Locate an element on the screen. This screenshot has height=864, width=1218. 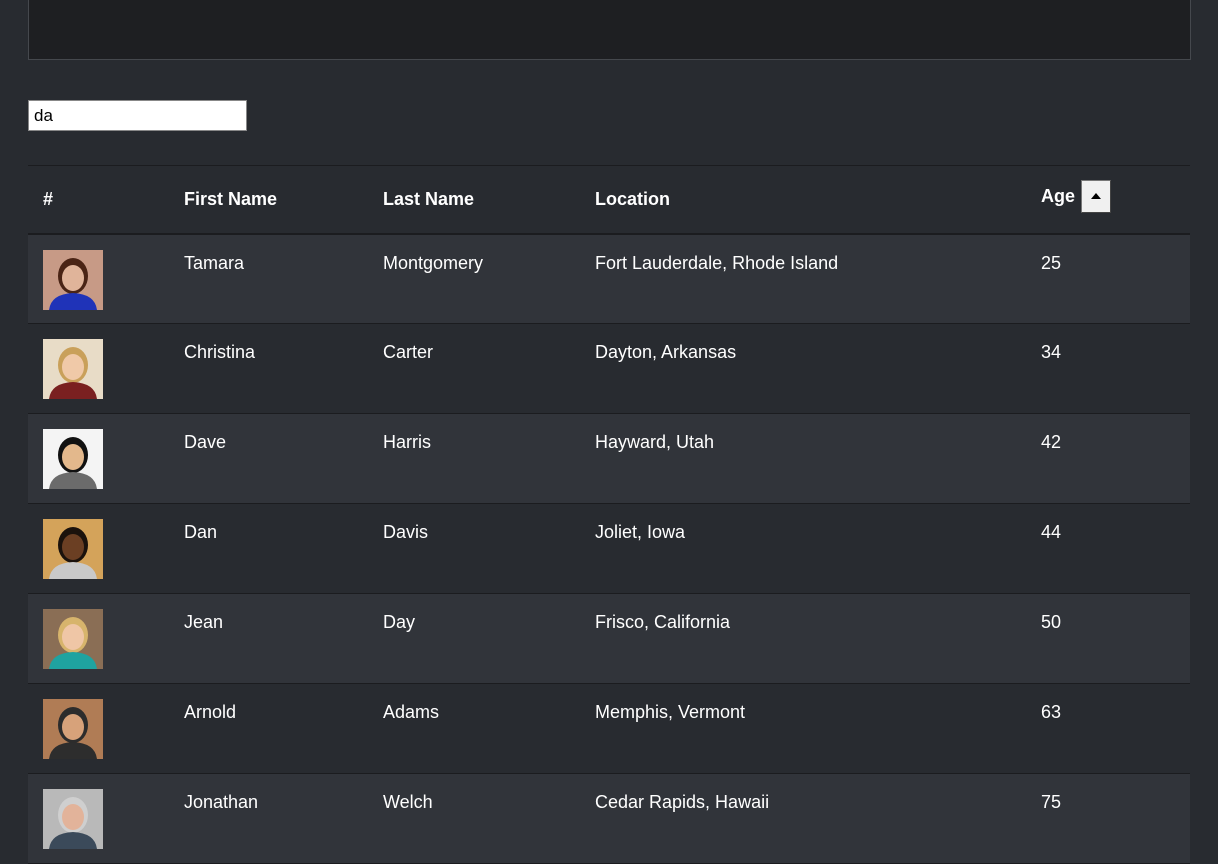
age-cell: 42 is located at coordinates (1051, 442).